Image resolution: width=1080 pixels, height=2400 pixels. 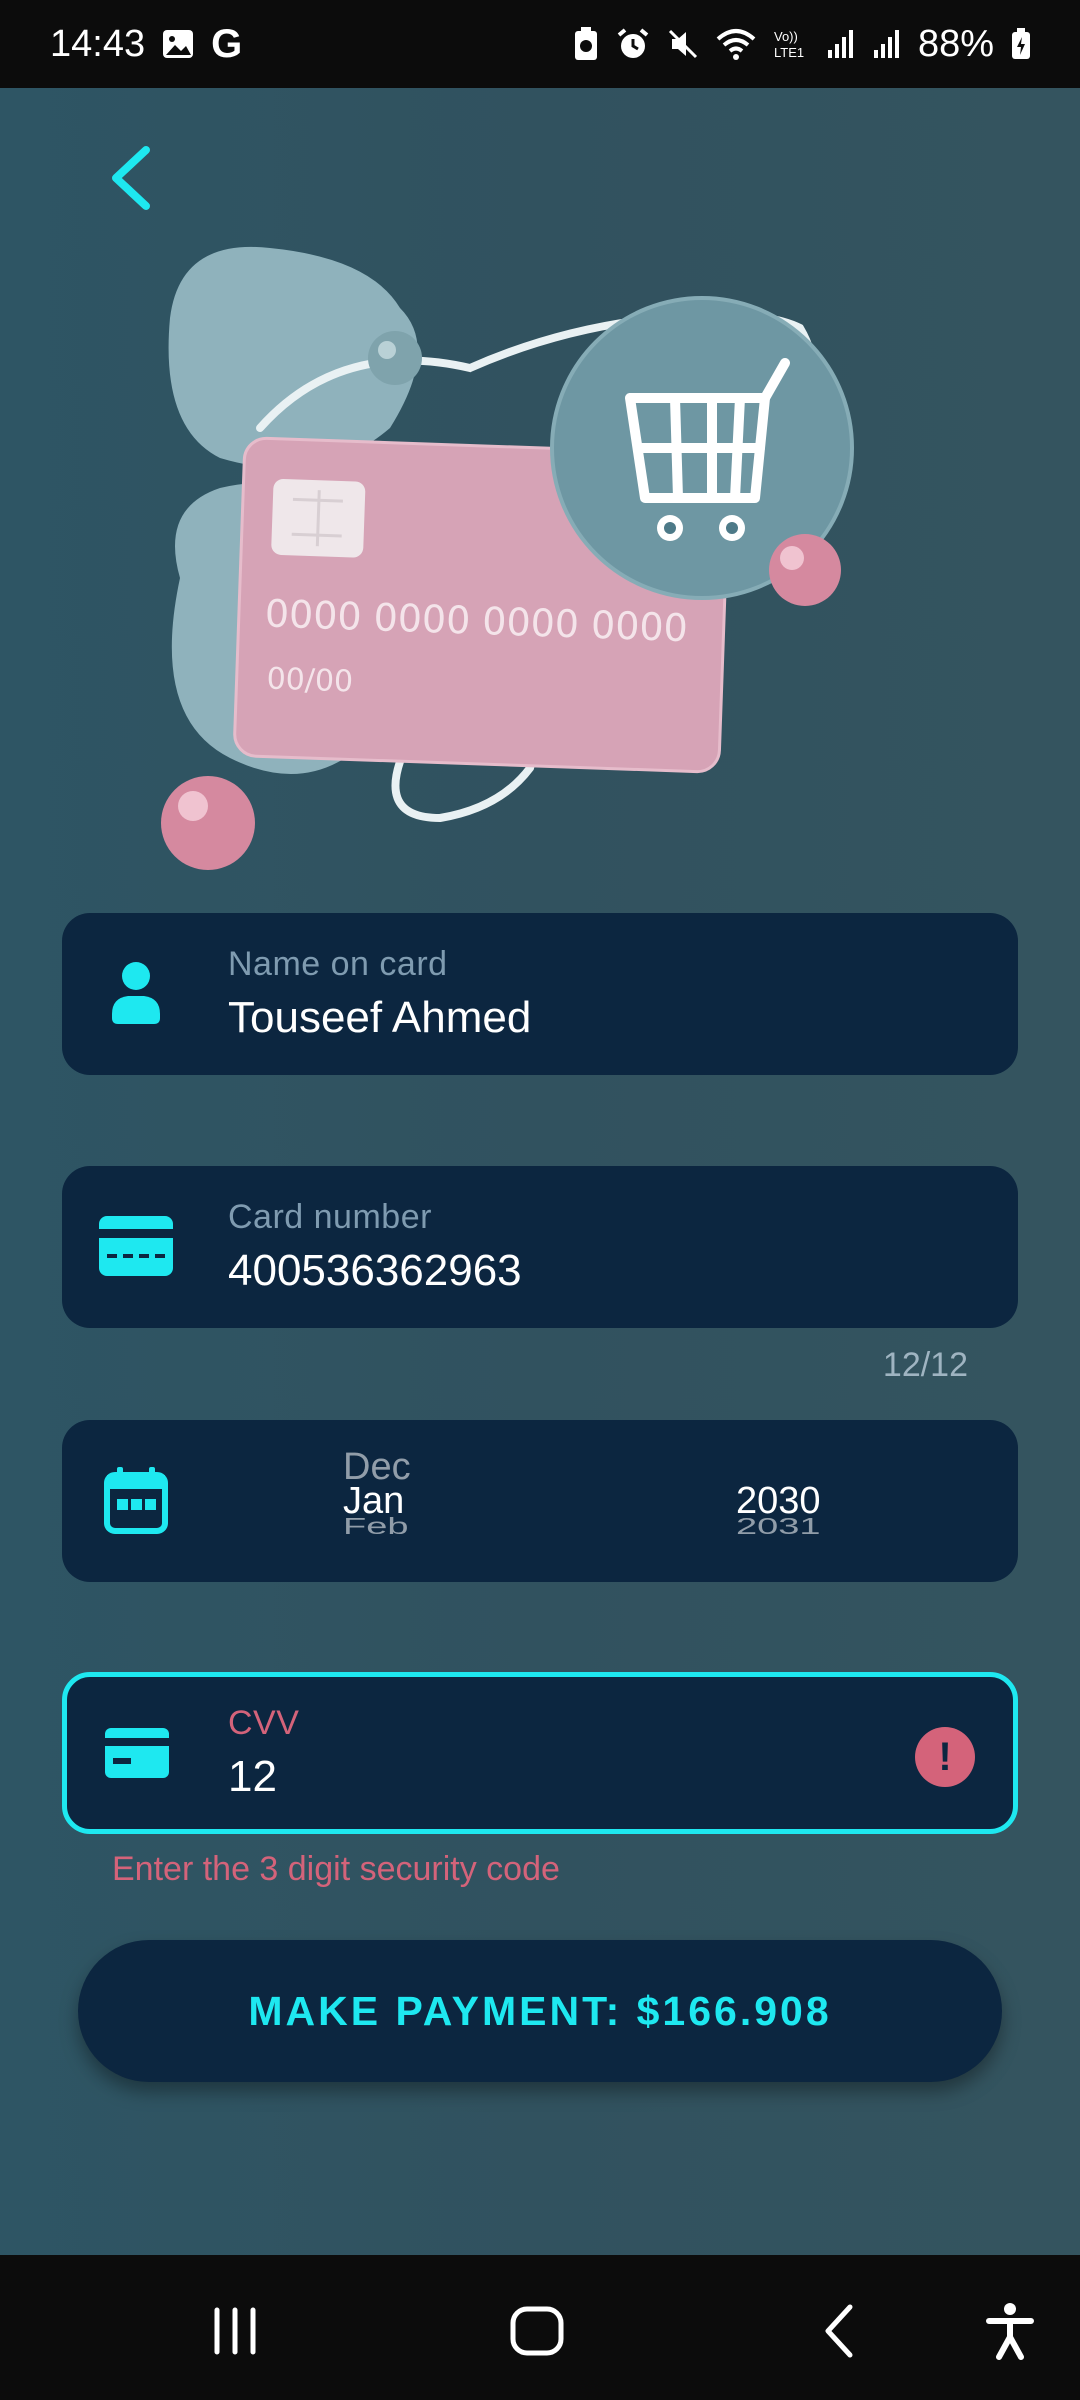 I want to click on make-payment-button: MAKE PAYMENT: $166.908, so click(x=540, y=2011).